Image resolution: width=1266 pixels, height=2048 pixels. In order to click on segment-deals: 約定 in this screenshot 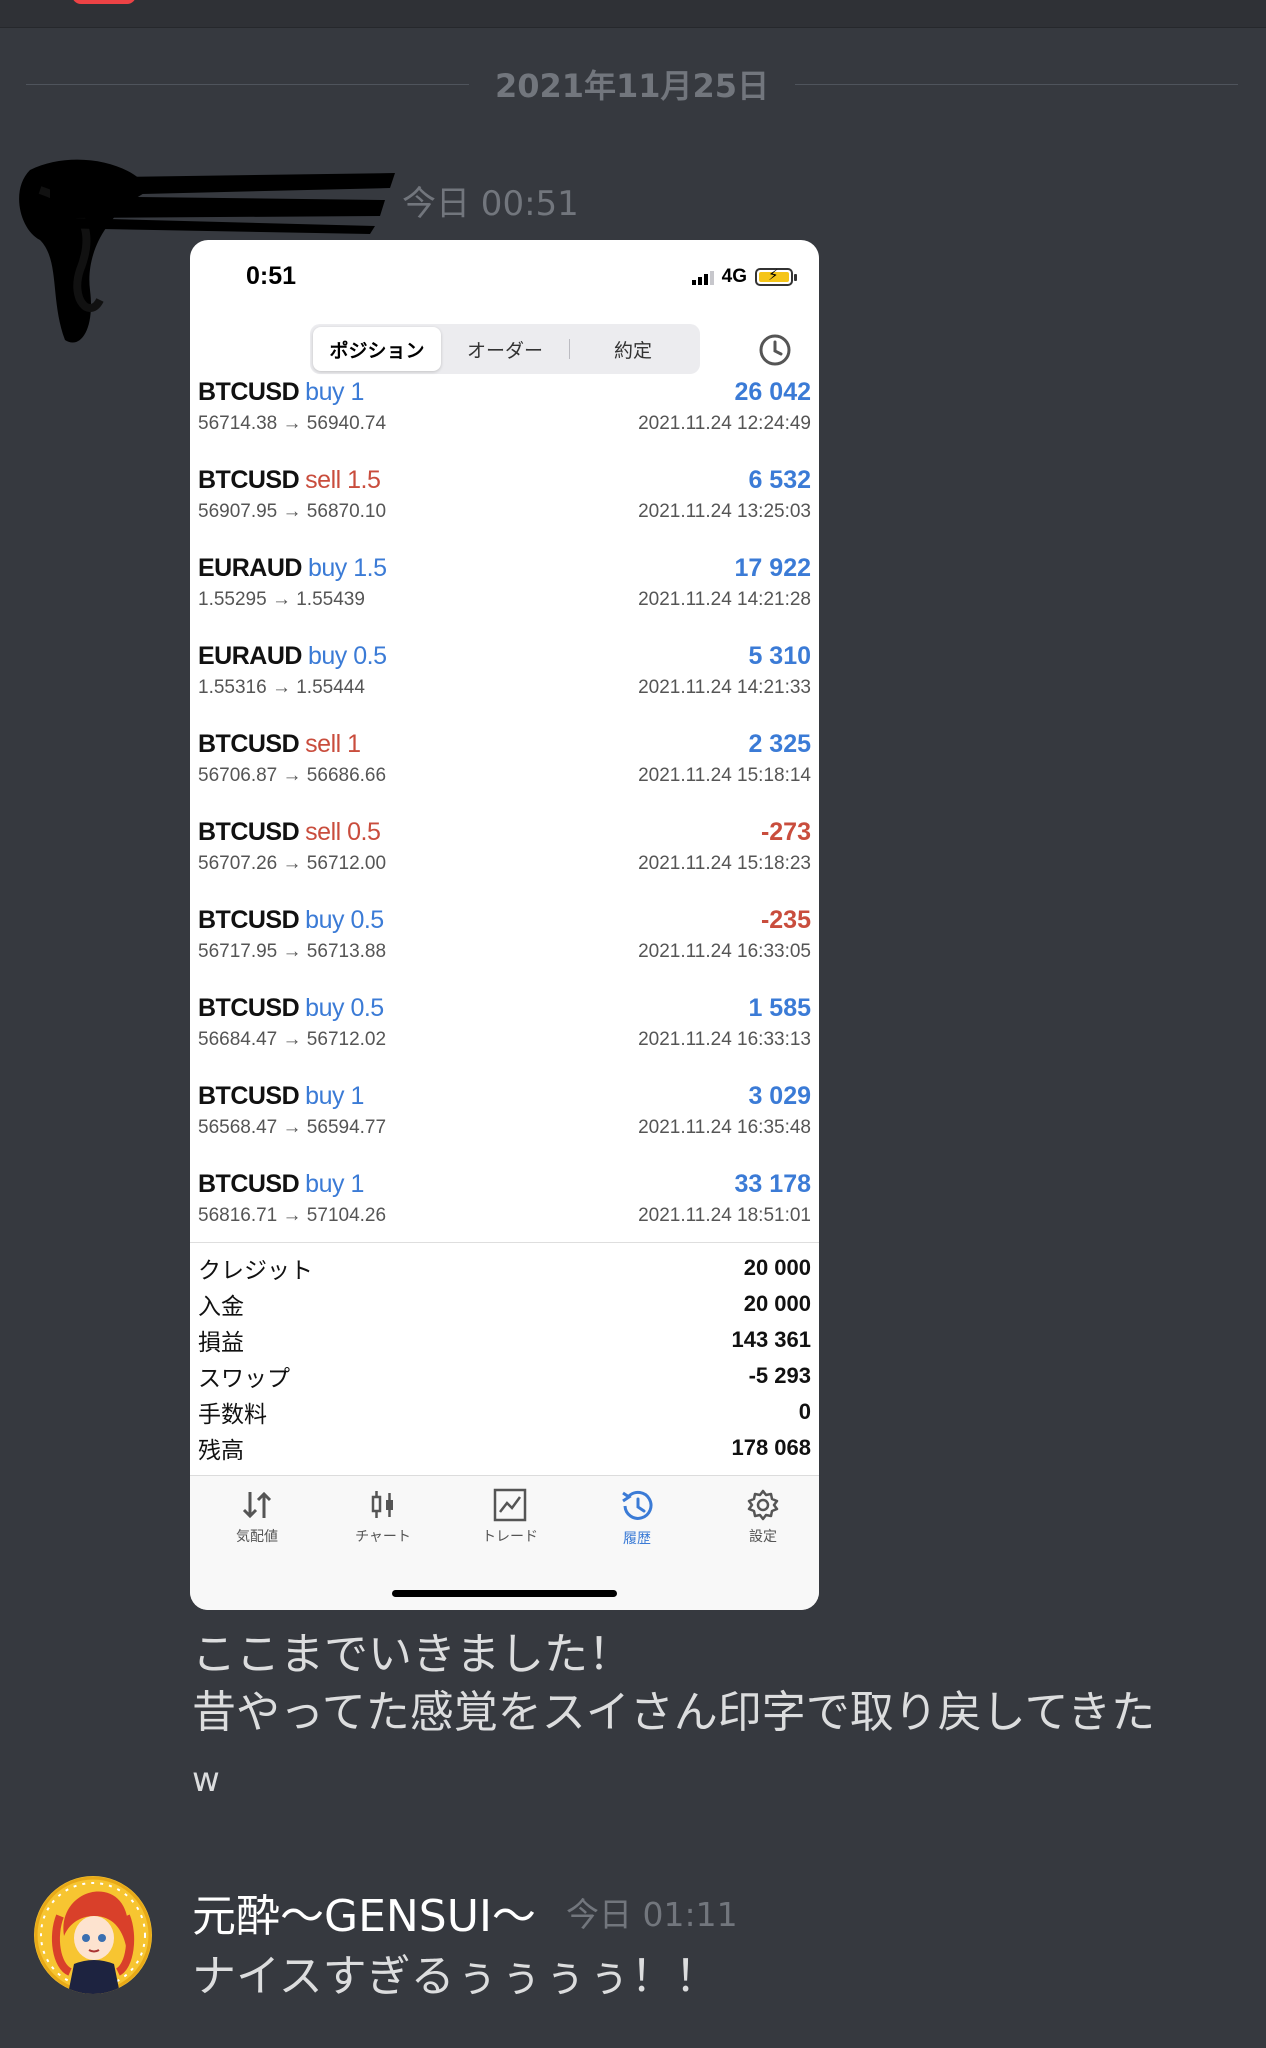, I will do `click(633, 349)`.